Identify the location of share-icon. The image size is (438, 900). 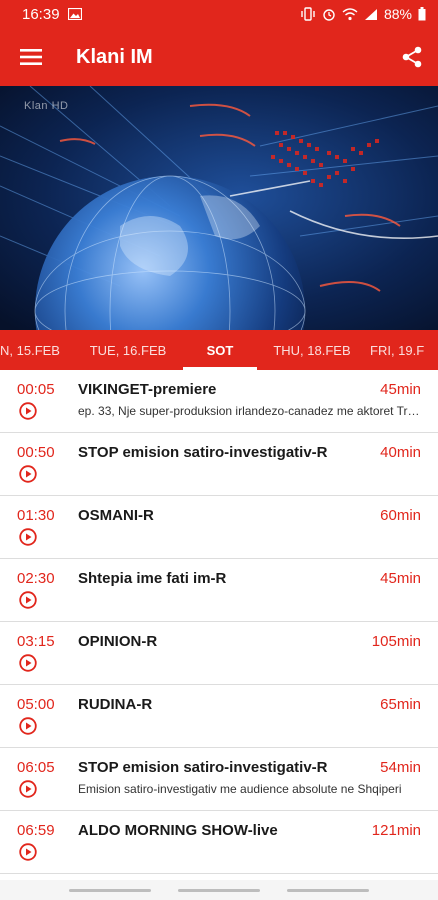
(412, 57).